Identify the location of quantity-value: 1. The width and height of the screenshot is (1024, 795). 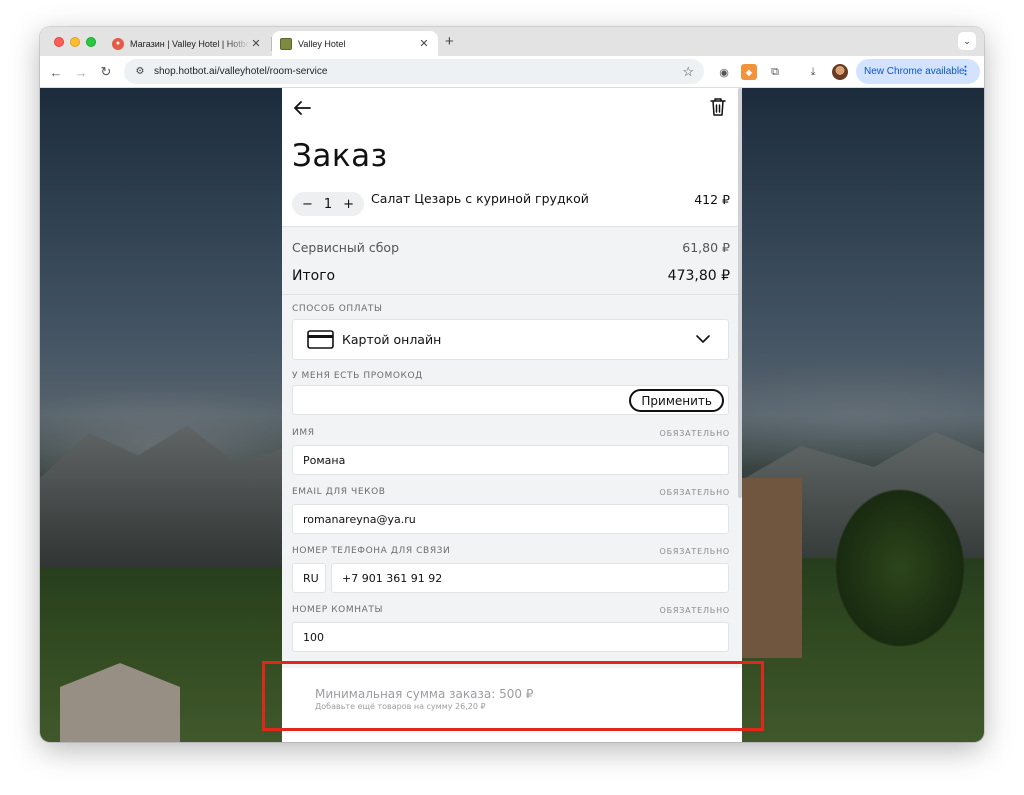
(328, 204).